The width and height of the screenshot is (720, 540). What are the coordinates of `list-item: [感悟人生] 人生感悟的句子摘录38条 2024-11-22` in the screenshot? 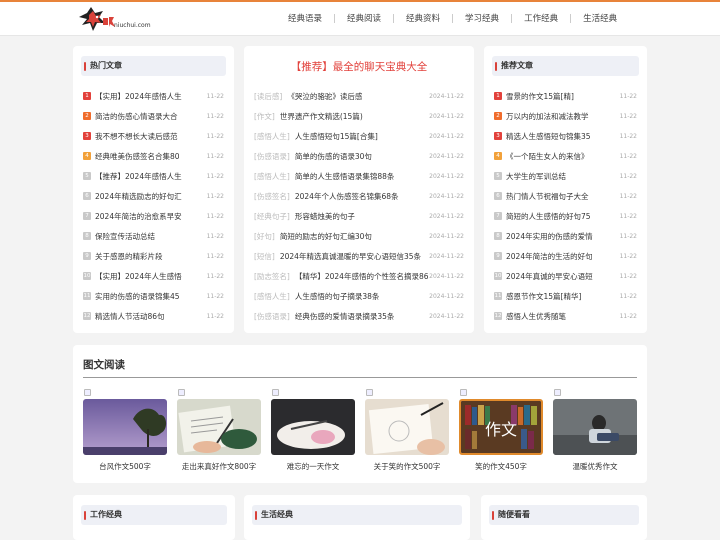 It's located at (359, 296).